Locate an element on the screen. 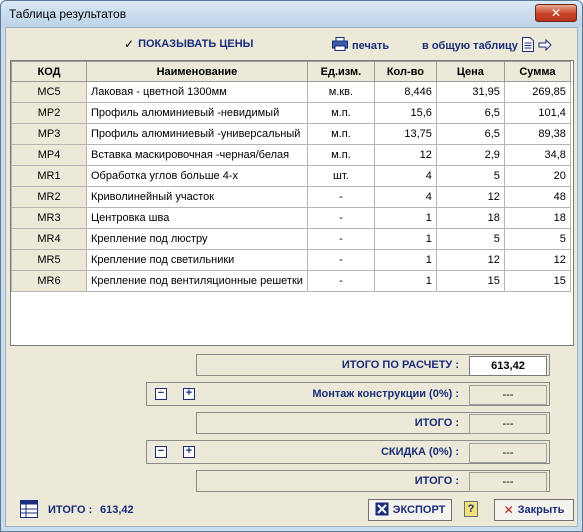  footer-total-value: 613,42 is located at coordinates (117, 510).